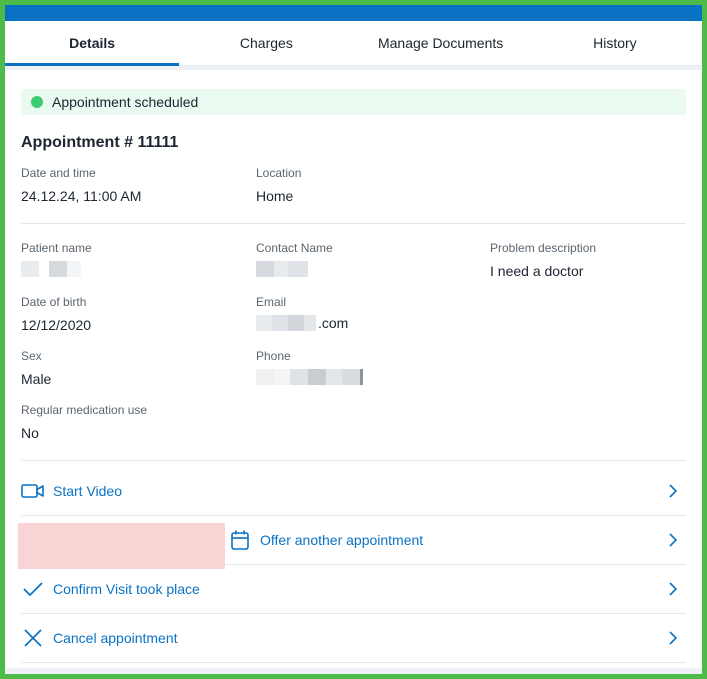 The image size is (707, 679). What do you see at coordinates (56, 248) in the screenshot?
I see `patient-name-label: Patient name` at bounding box center [56, 248].